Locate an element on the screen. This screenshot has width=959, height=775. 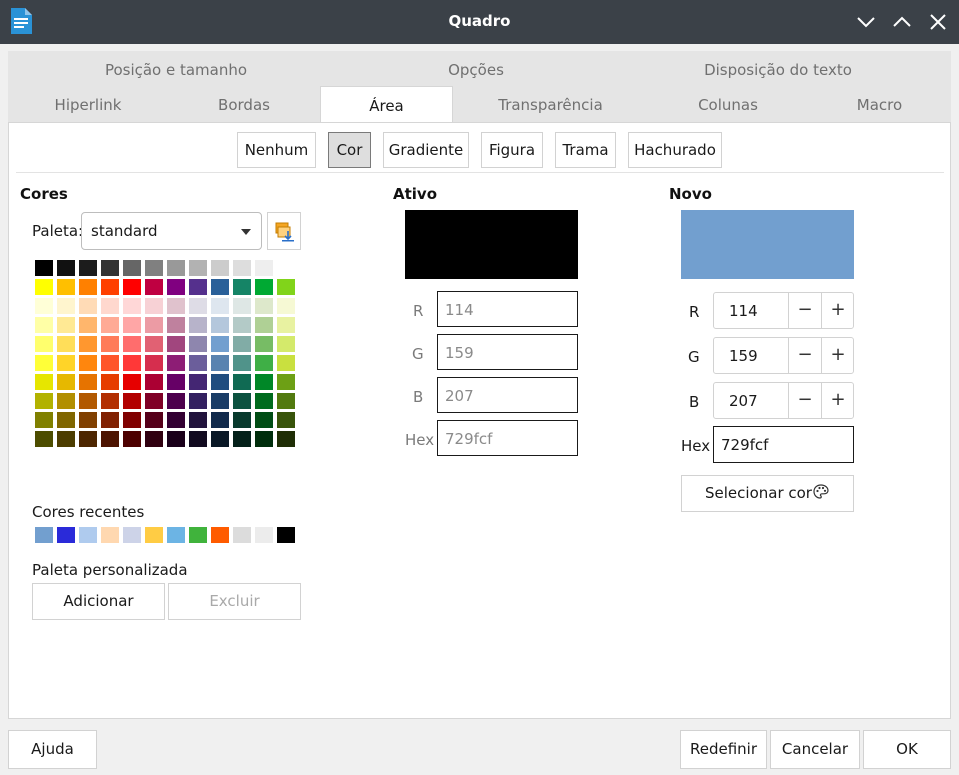
chevron-up-icon is located at coordinates (902, 22).